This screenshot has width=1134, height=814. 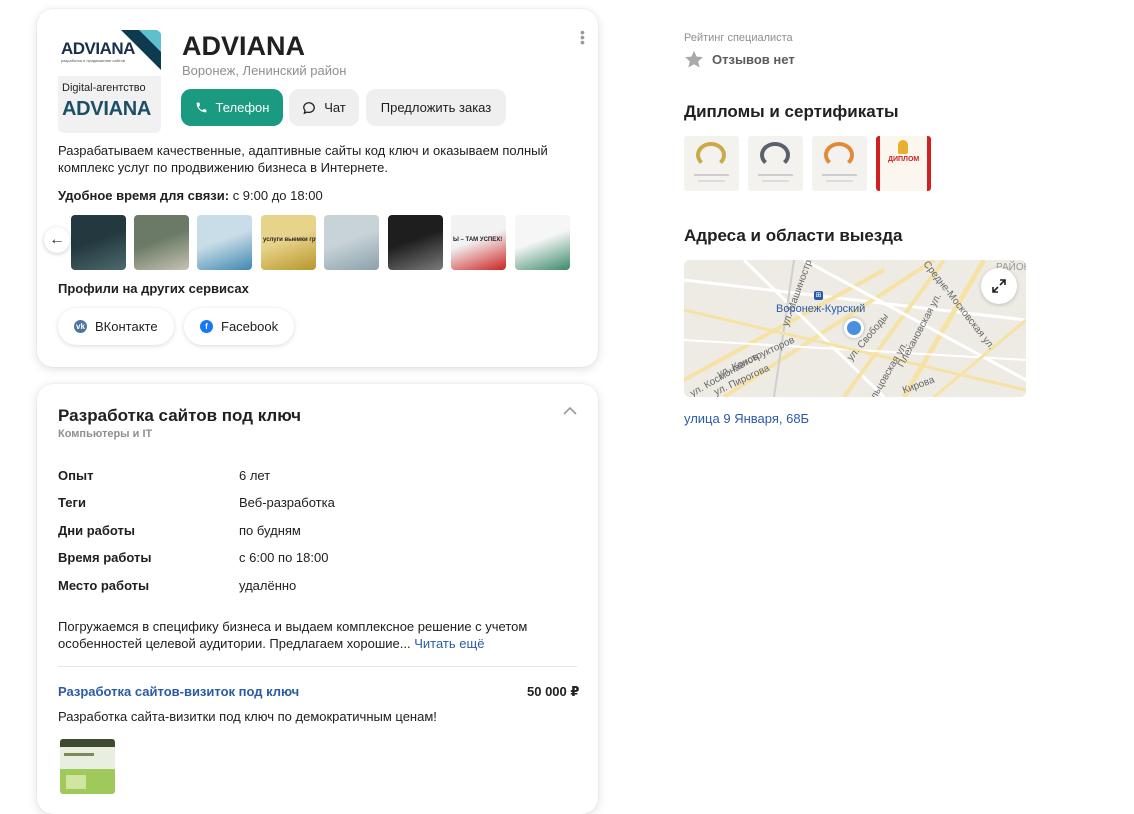 I want to click on offer-price: 50 000 ₽, so click(x=553, y=691).